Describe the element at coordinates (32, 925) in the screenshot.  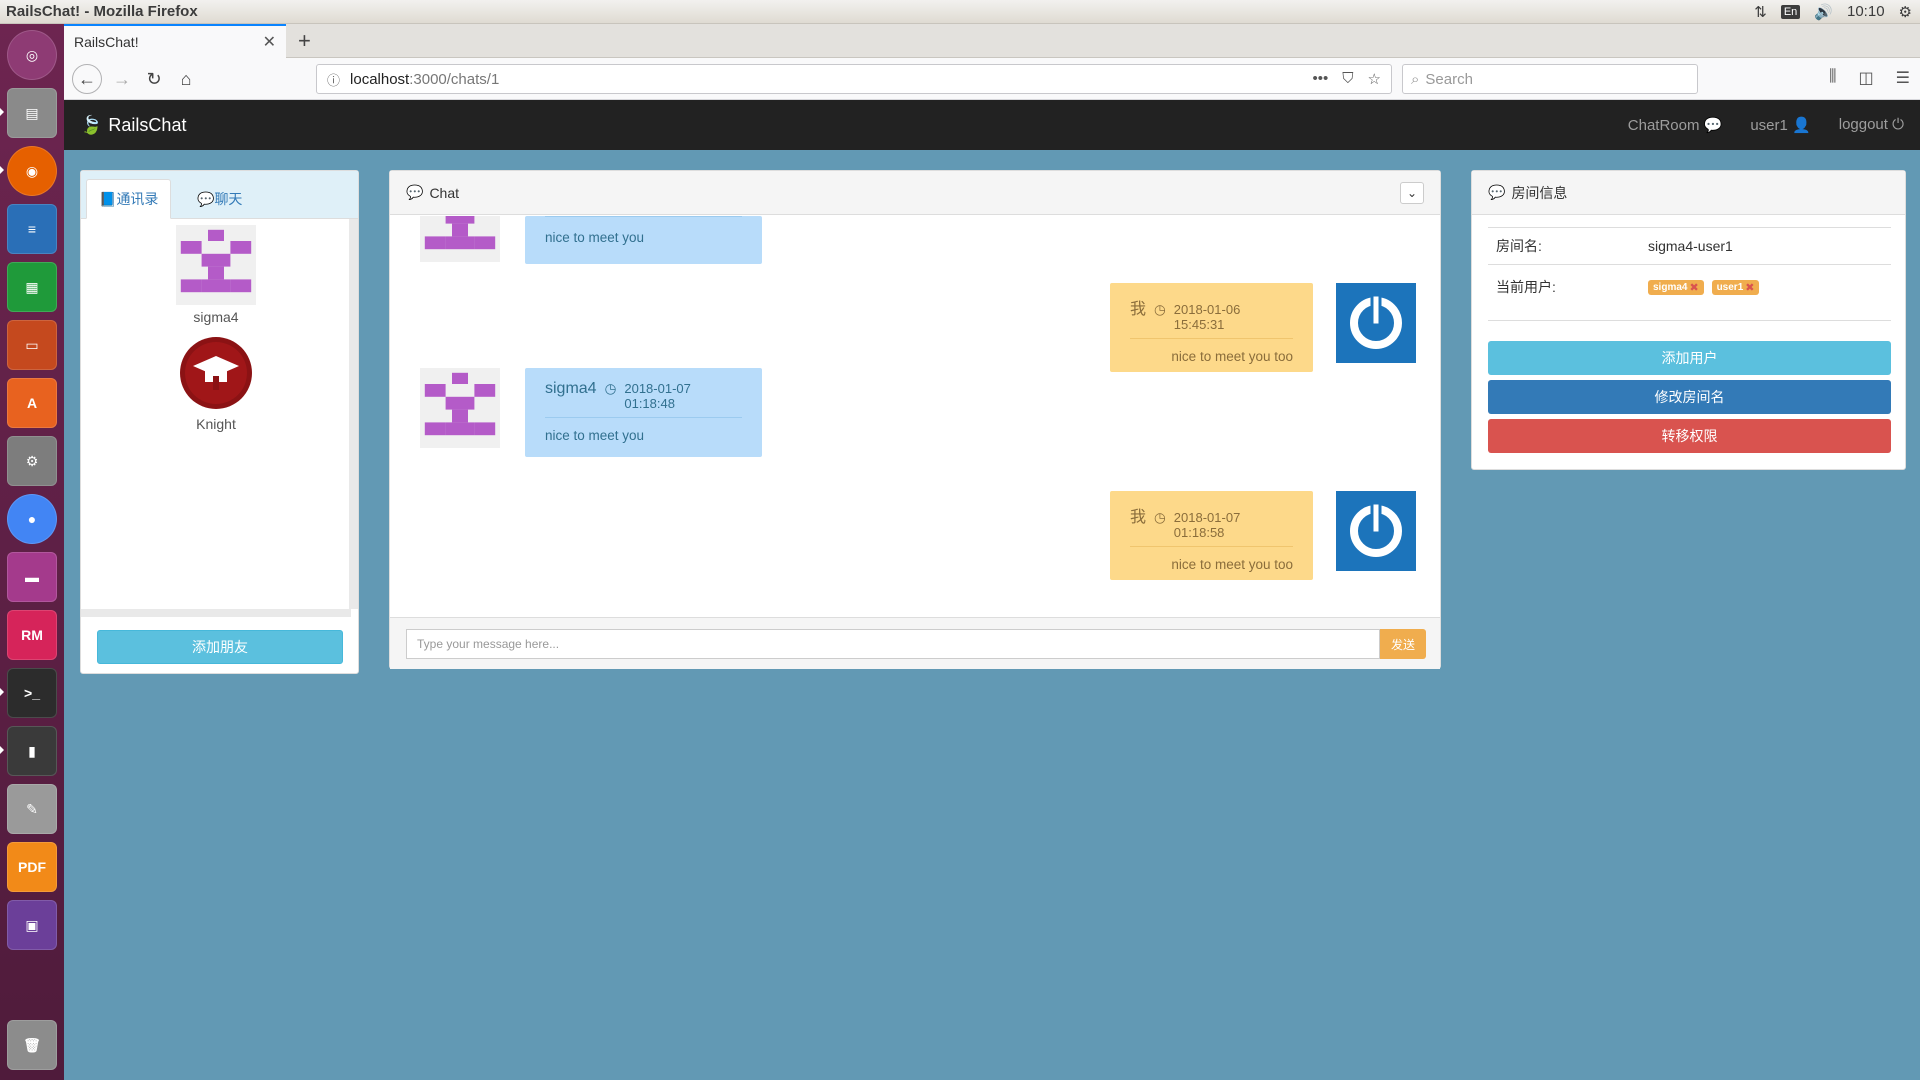
I see `screenshot-tool-icon: ▣` at that location.